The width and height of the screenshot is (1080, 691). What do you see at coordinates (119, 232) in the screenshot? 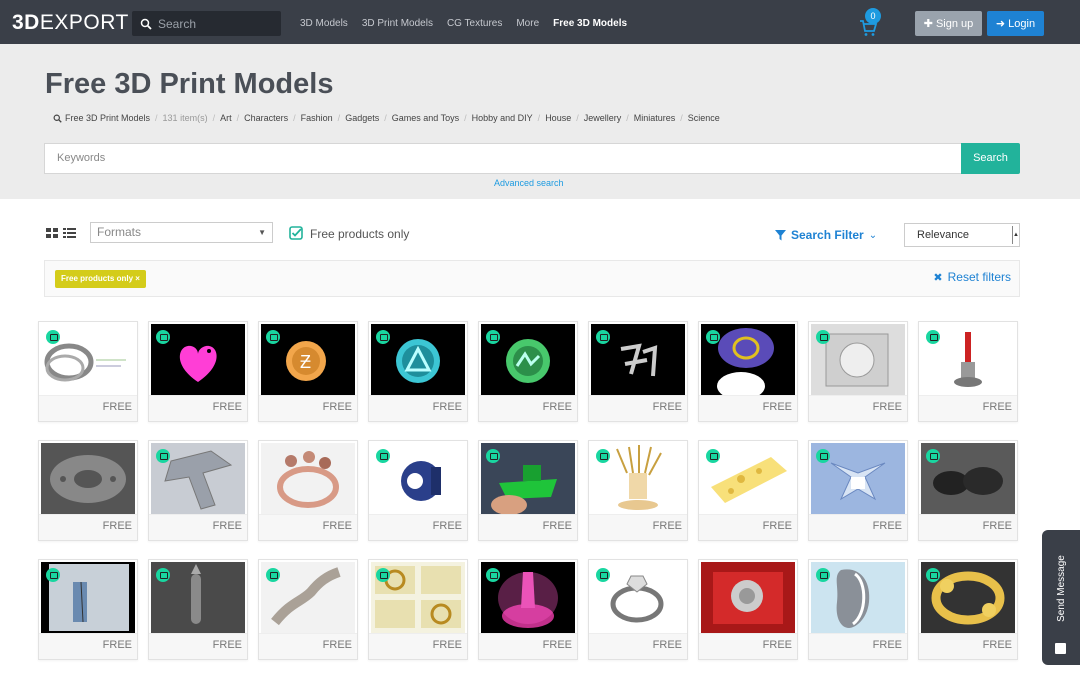
I see `formats-label: Formats` at bounding box center [119, 232].